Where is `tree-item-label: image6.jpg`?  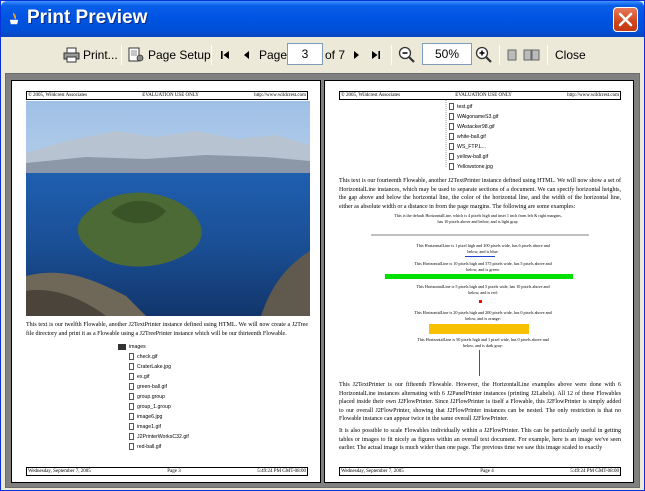
tree-item-label: image6.jpg is located at coordinates (150, 416).